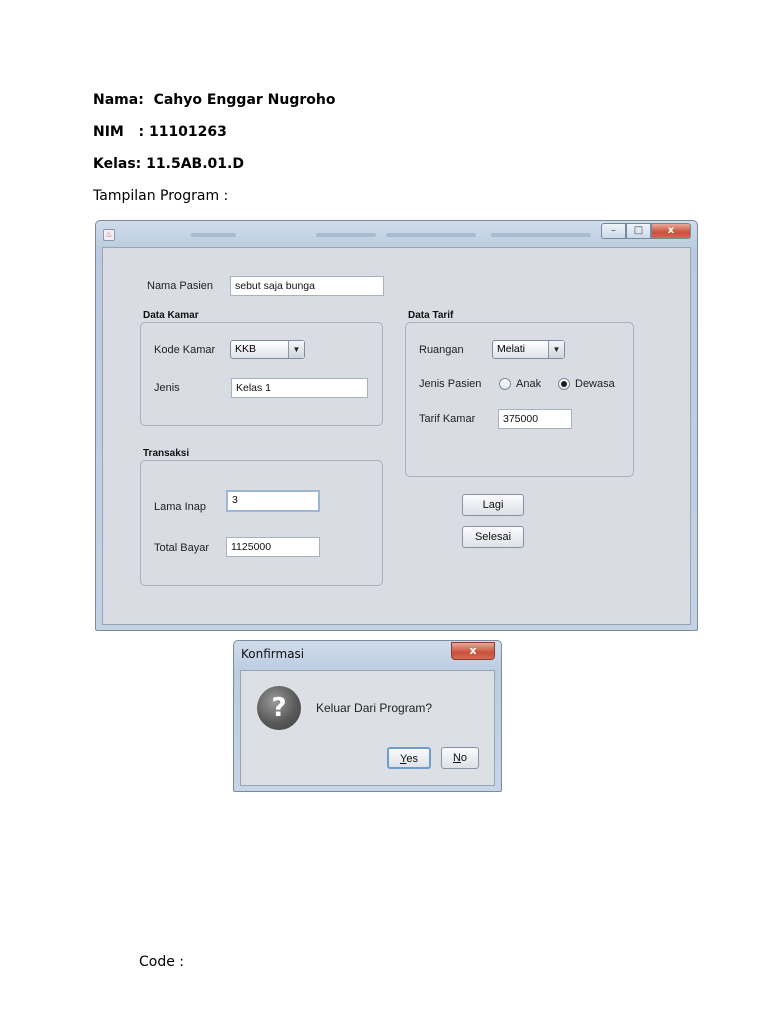 The width and height of the screenshot is (768, 1024). I want to click on tarif-kamar-label: Tarif Kamar, so click(447, 419).